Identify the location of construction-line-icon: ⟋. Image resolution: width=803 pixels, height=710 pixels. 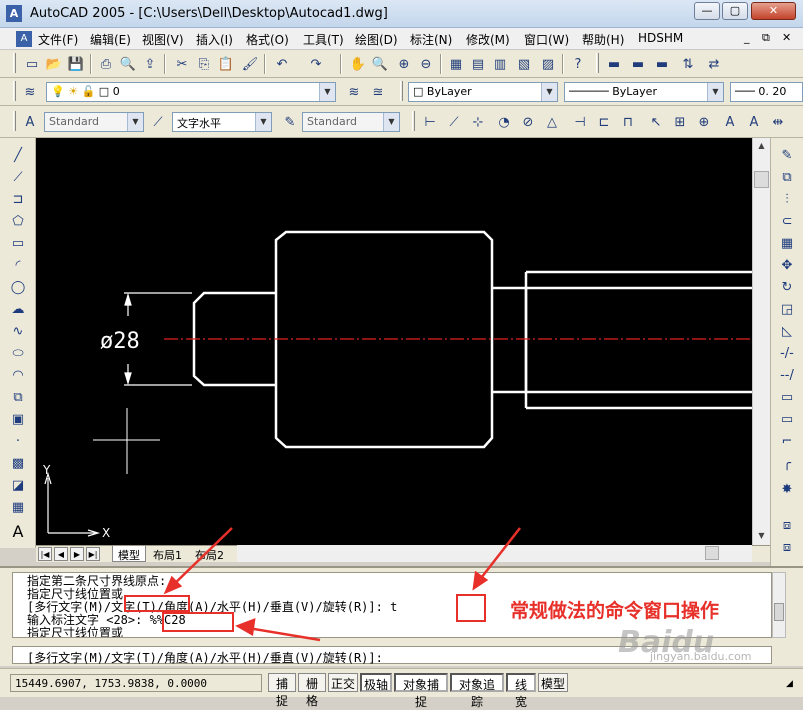
(18, 177).